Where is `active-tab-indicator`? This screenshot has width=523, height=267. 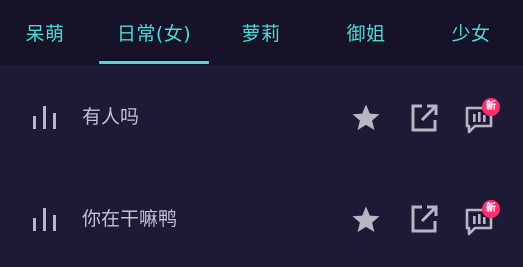 active-tab-indicator is located at coordinates (154, 62).